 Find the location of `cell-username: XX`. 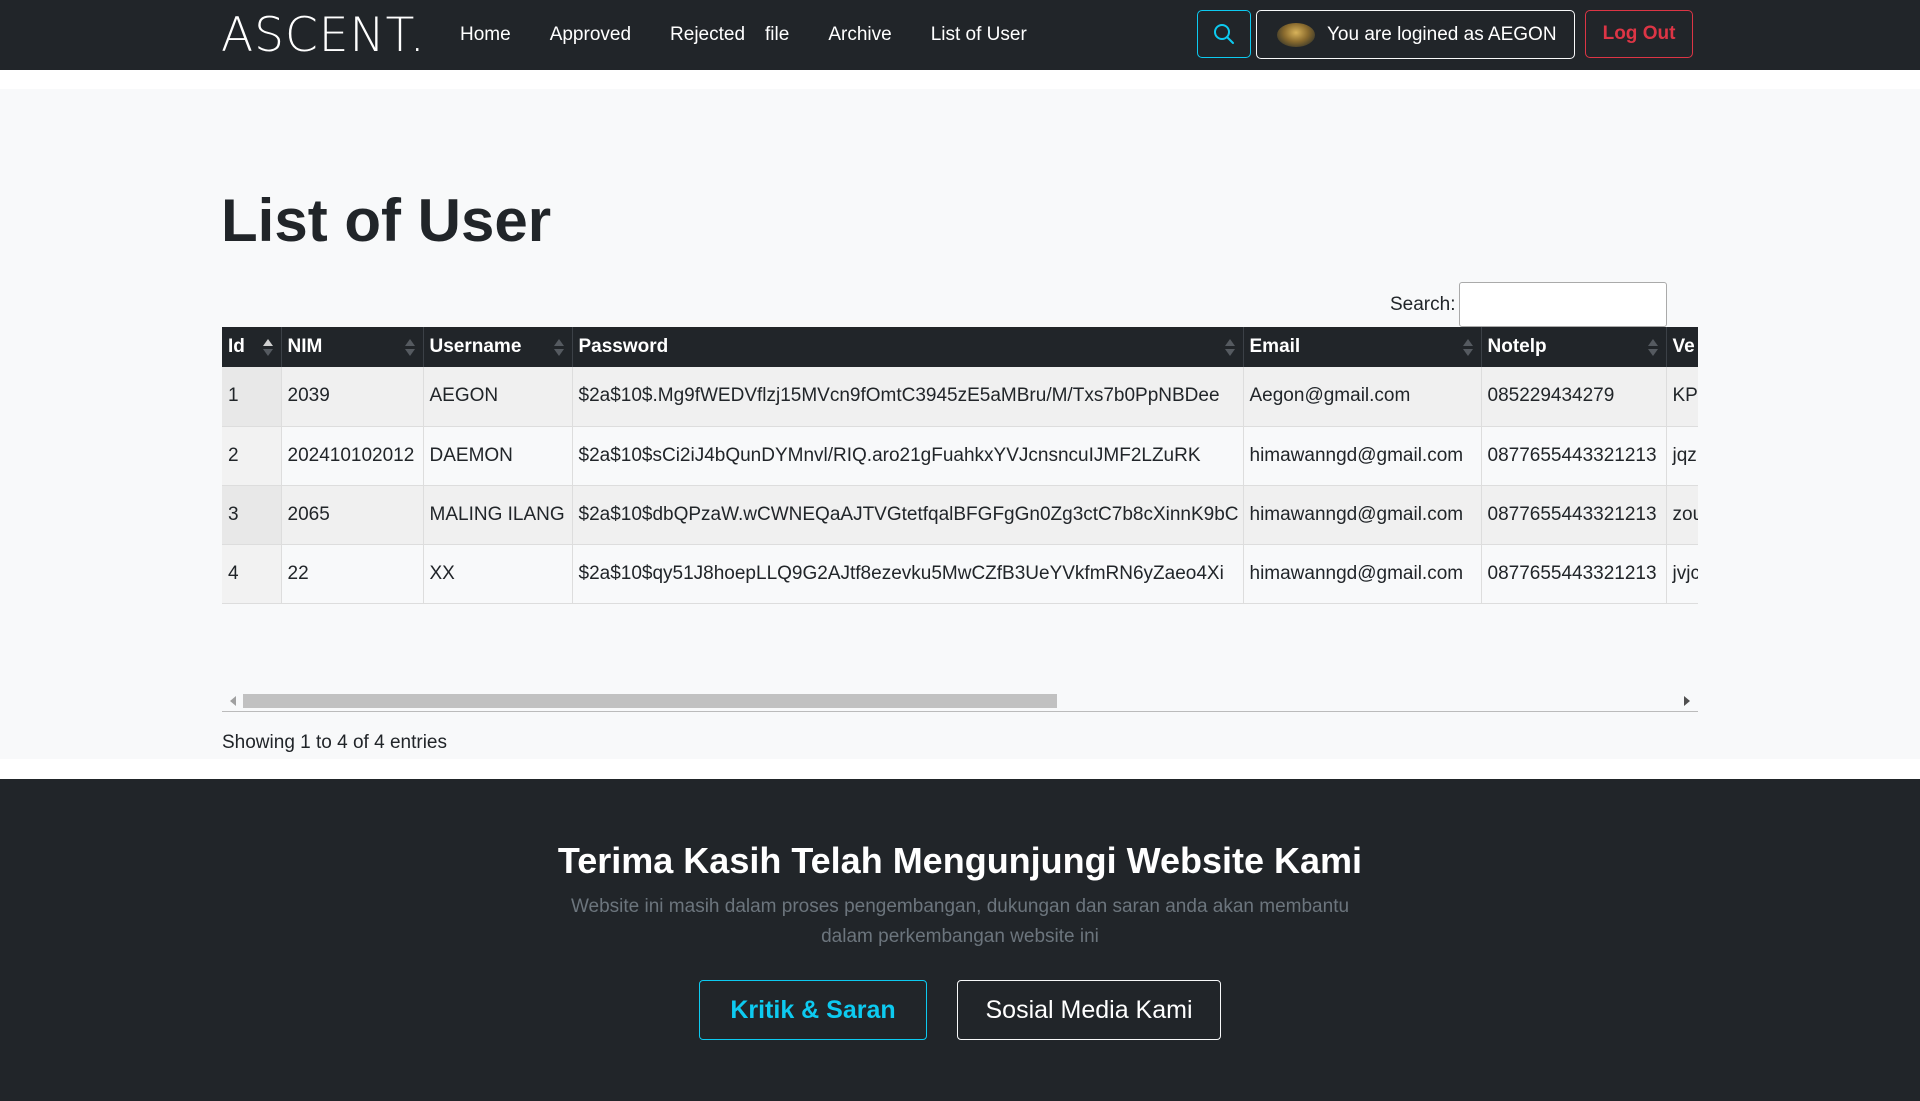

cell-username: XX is located at coordinates (498, 574).